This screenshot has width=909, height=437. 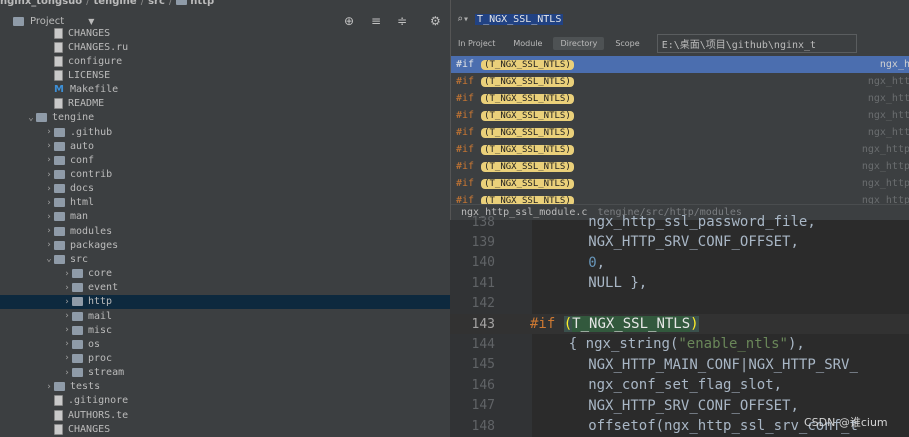 What do you see at coordinates (225, 259) in the screenshot?
I see `tree-row: ⌄ src` at bounding box center [225, 259].